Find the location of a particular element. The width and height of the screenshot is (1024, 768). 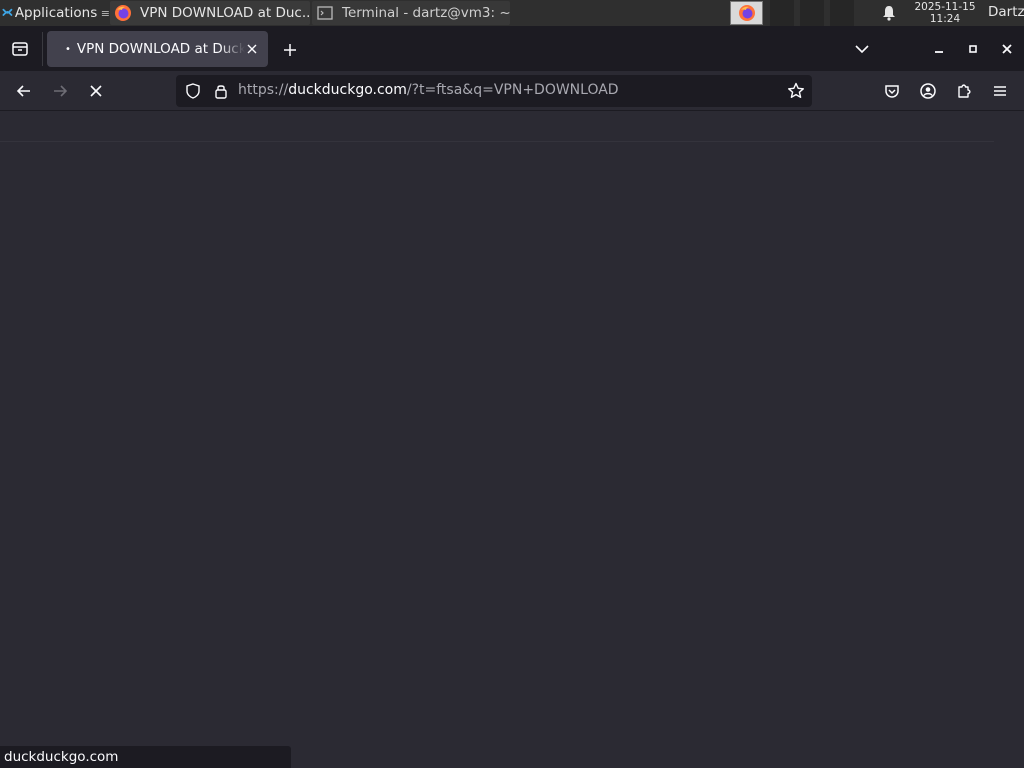

pocket-icon is located at coordinates (892, 91).